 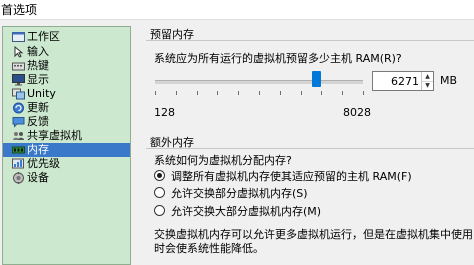 I want to click on sidebar-item-memory: 内存, so click(x=66, y=150).